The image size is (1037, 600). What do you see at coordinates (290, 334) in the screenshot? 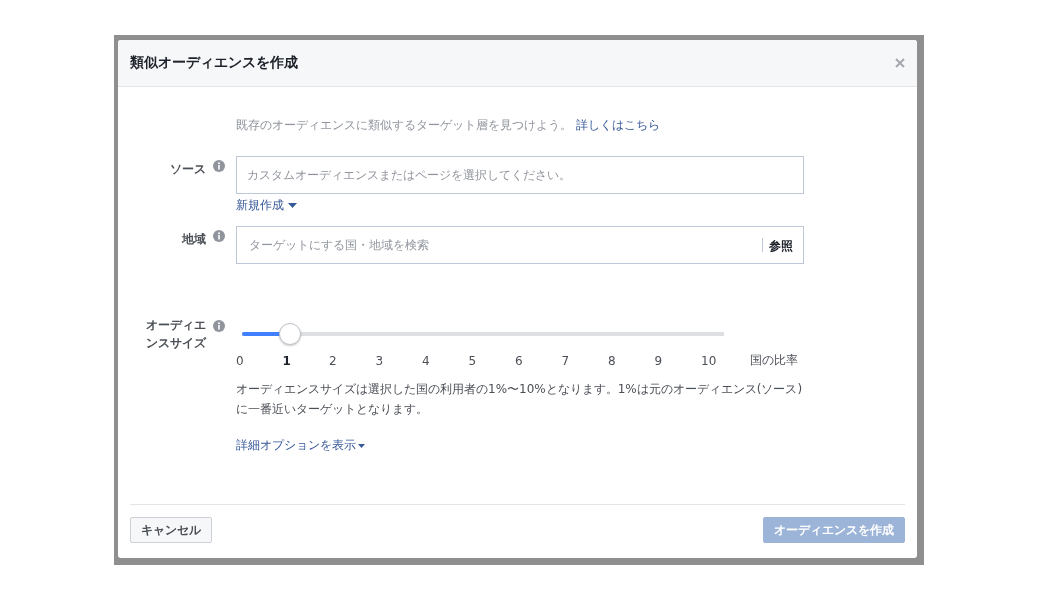
I see `slider-thumb` at bounding box center [290, 334].